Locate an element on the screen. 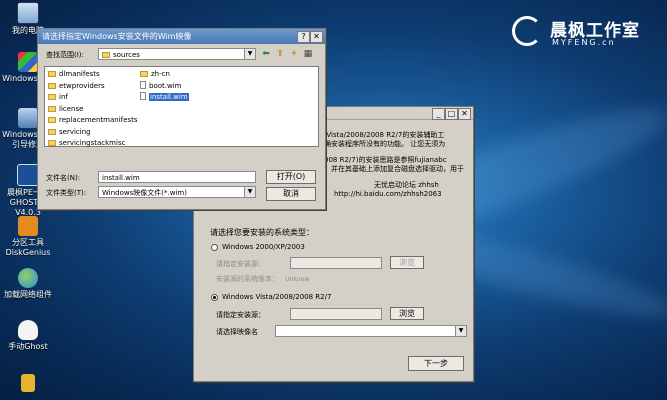 This screenshot has width=667, height=400. network-globe-icon is located at coordinates (28, 278).